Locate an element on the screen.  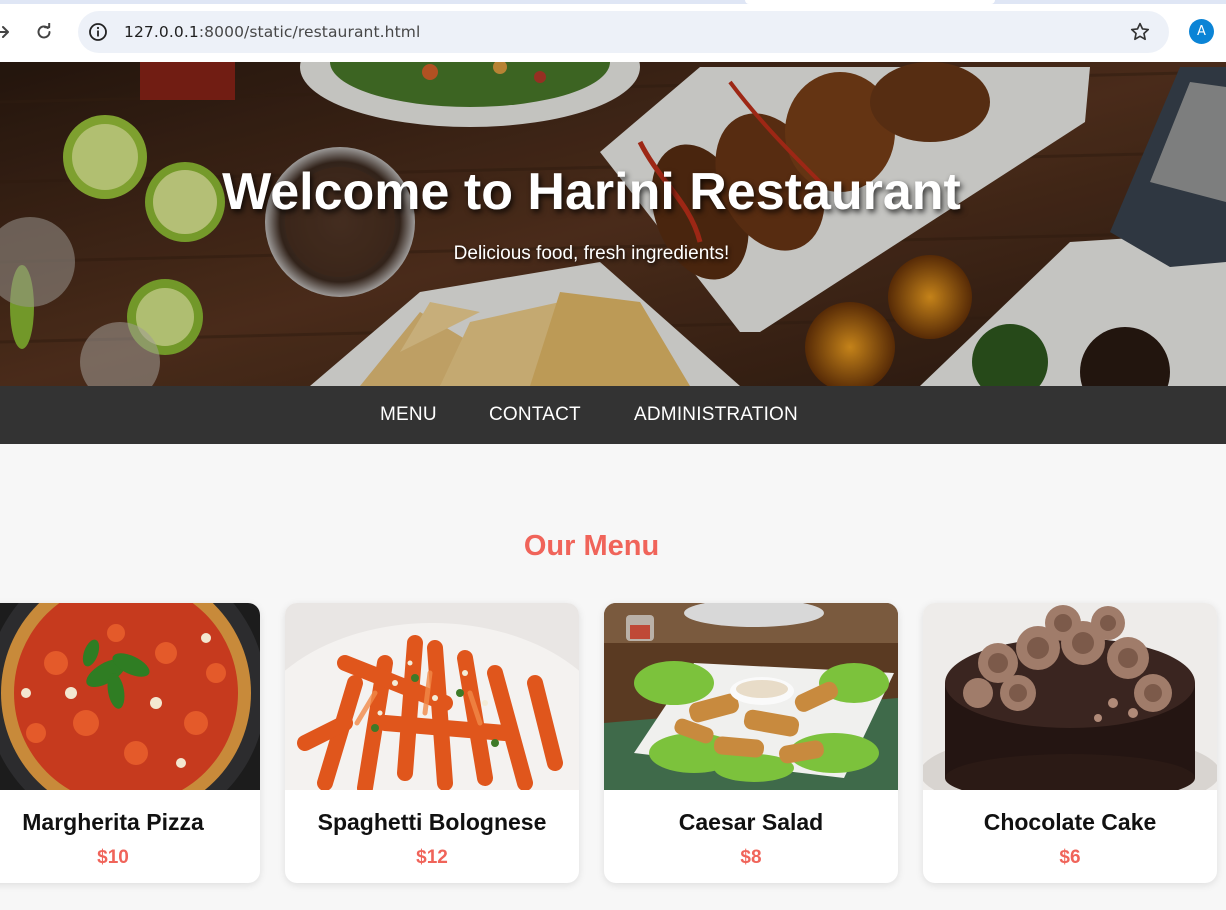
nav-link-contact: CONTACT is located at coordinates (535, 415).